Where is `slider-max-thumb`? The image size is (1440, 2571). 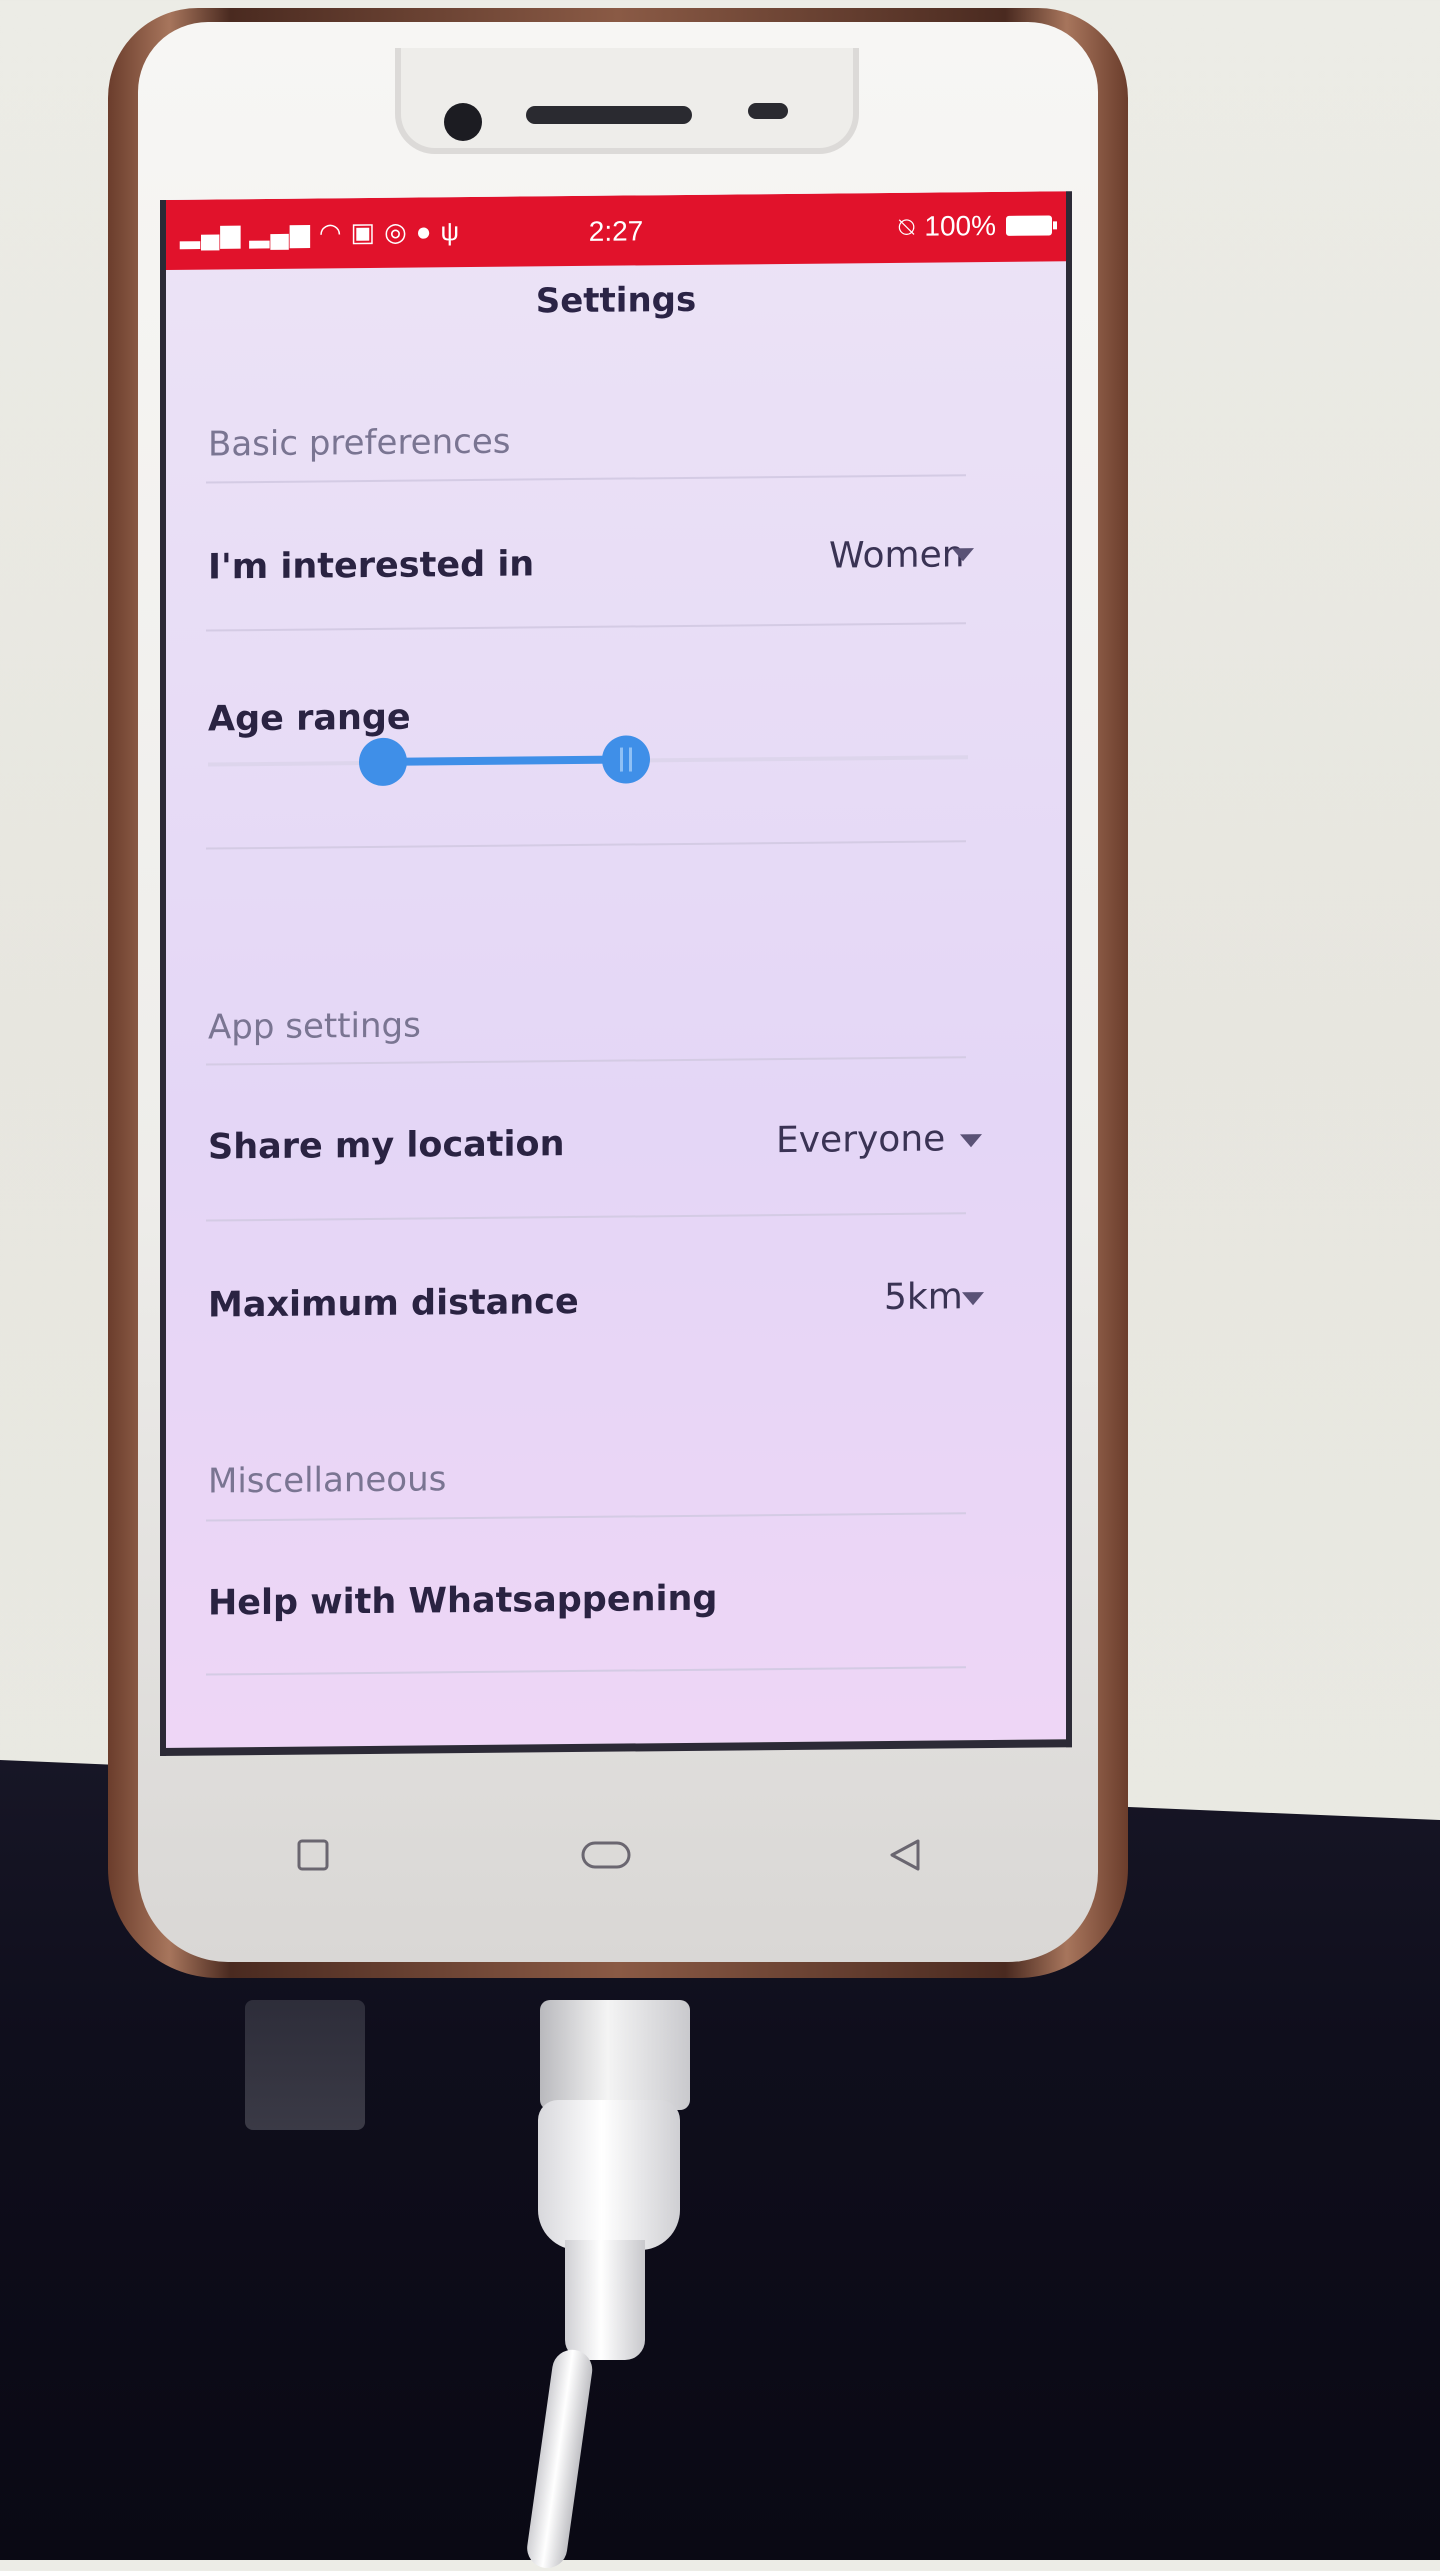
slider-max-thumb is located at coordinates (626, 759).